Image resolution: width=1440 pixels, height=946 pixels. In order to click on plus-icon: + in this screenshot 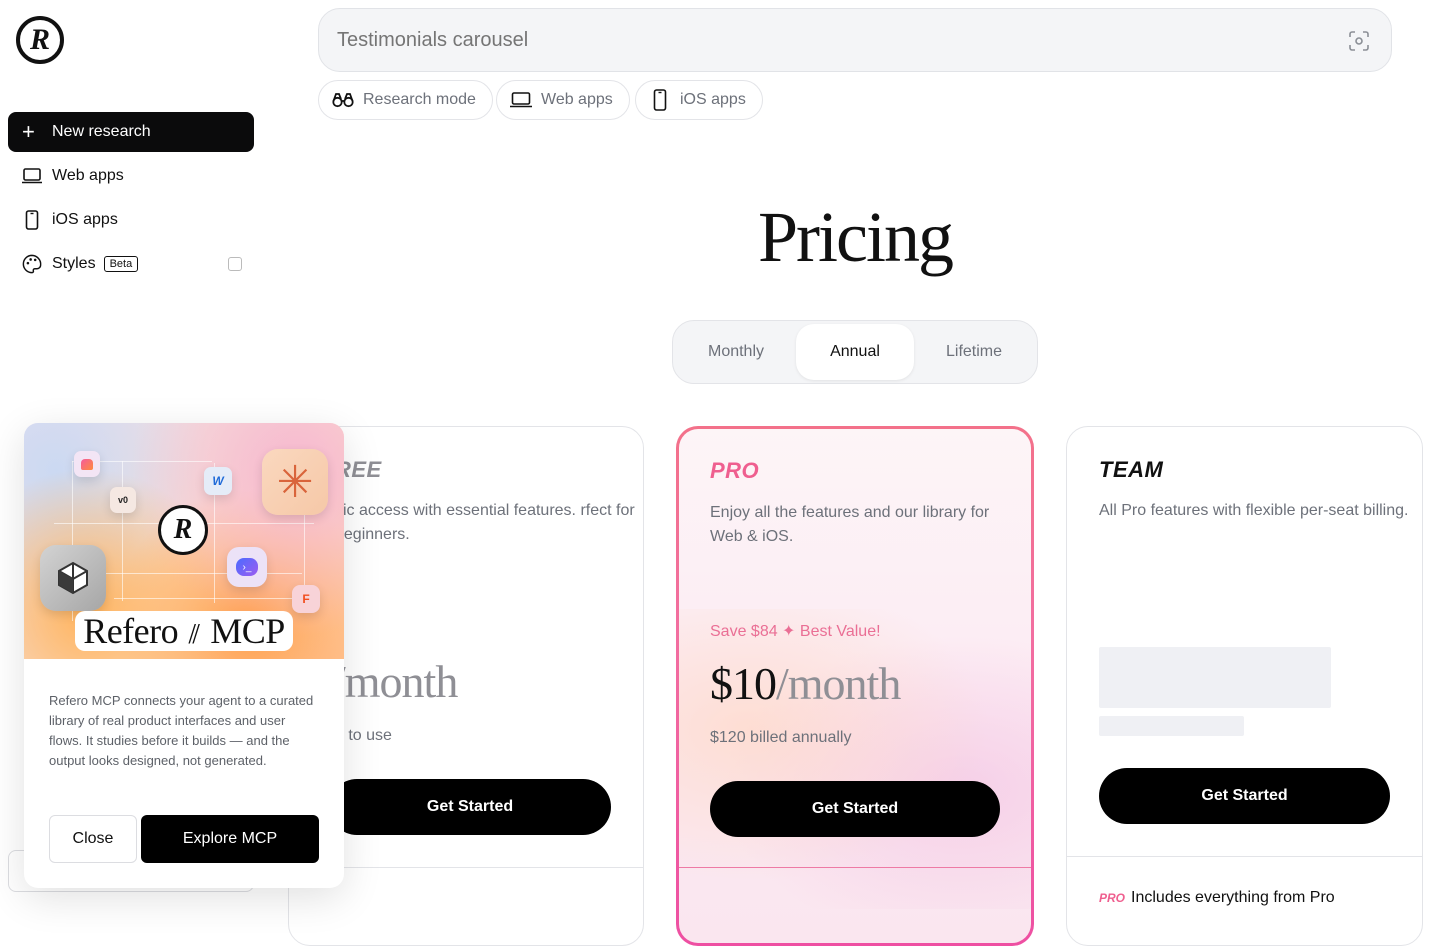, I will do `click(28, 131)`.